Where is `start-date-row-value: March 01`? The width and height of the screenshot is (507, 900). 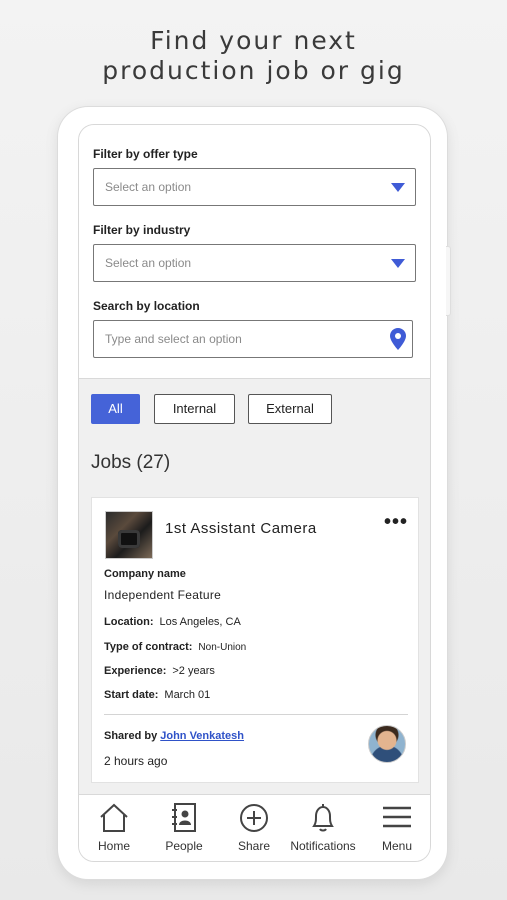 start-date-row-value: March 01 is located at coordinates (187, 695).